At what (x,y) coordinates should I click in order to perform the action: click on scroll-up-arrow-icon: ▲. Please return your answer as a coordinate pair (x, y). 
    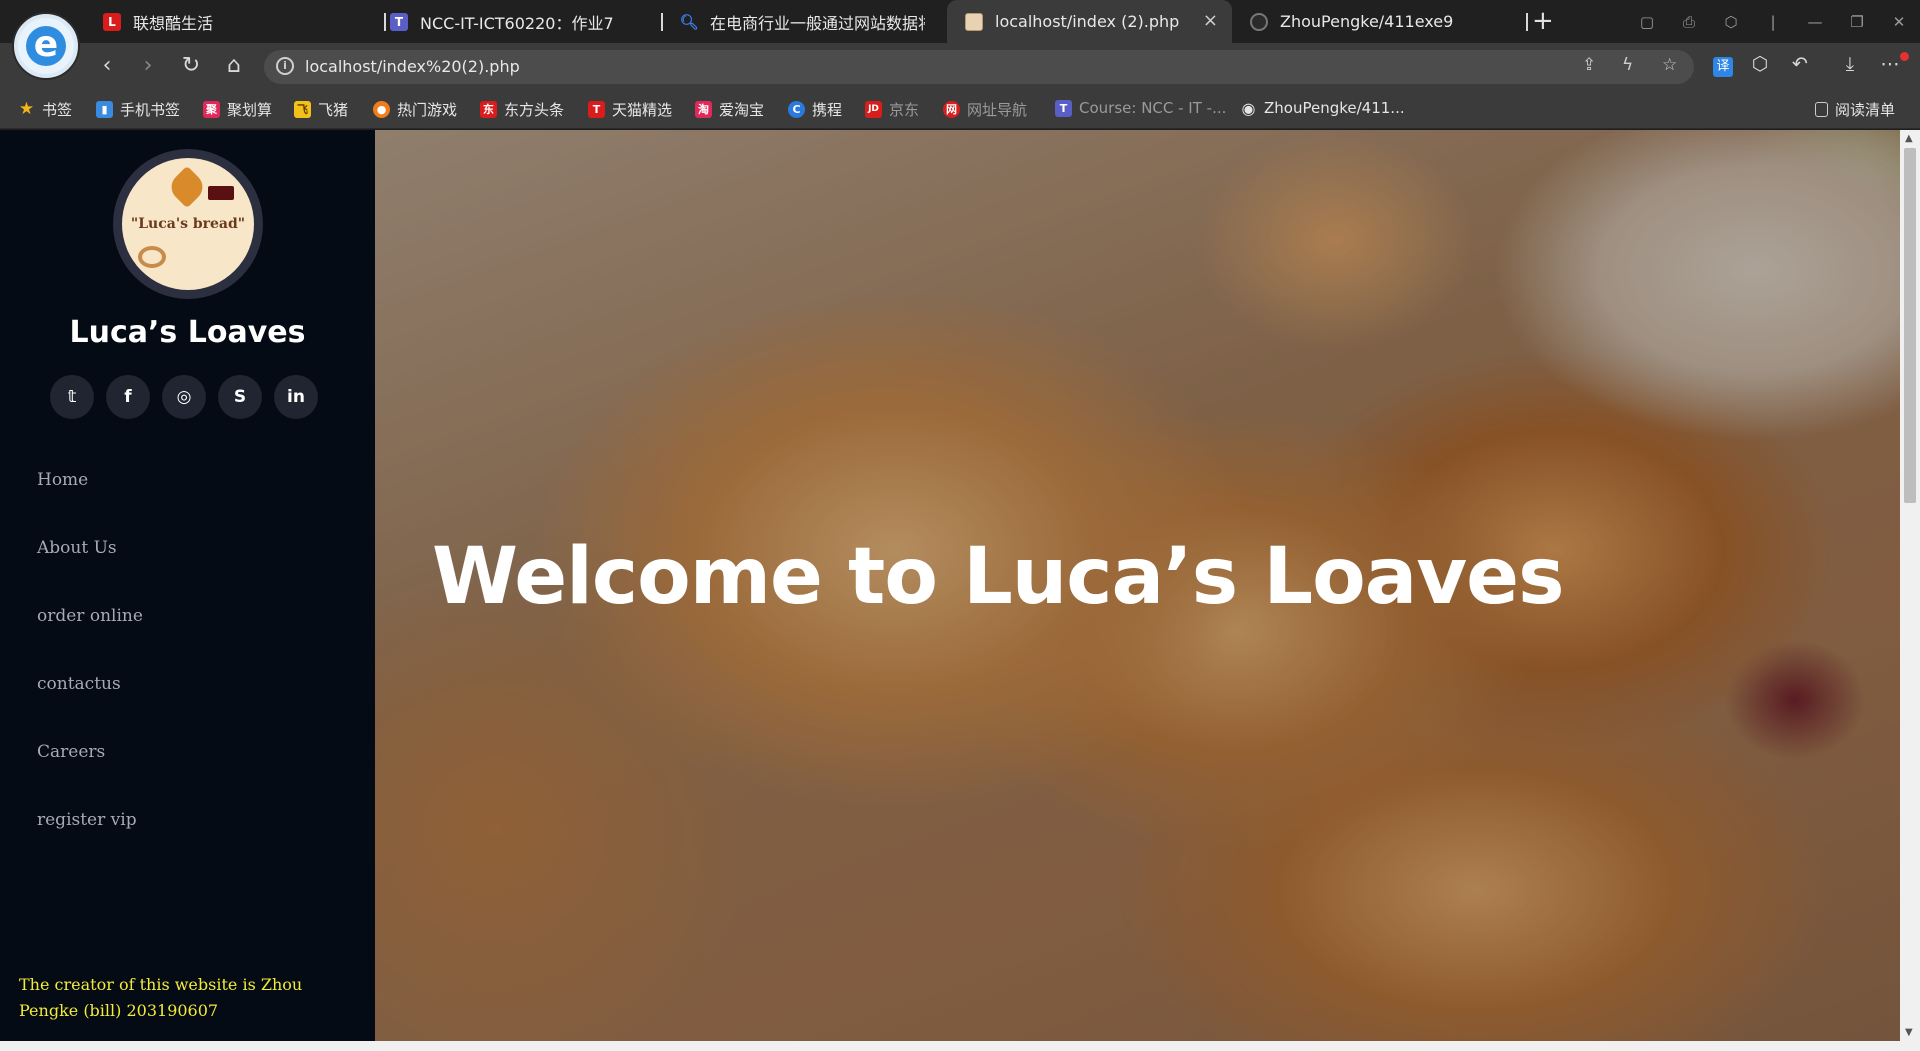
    Looking at the image, I should click on (1909, 138).